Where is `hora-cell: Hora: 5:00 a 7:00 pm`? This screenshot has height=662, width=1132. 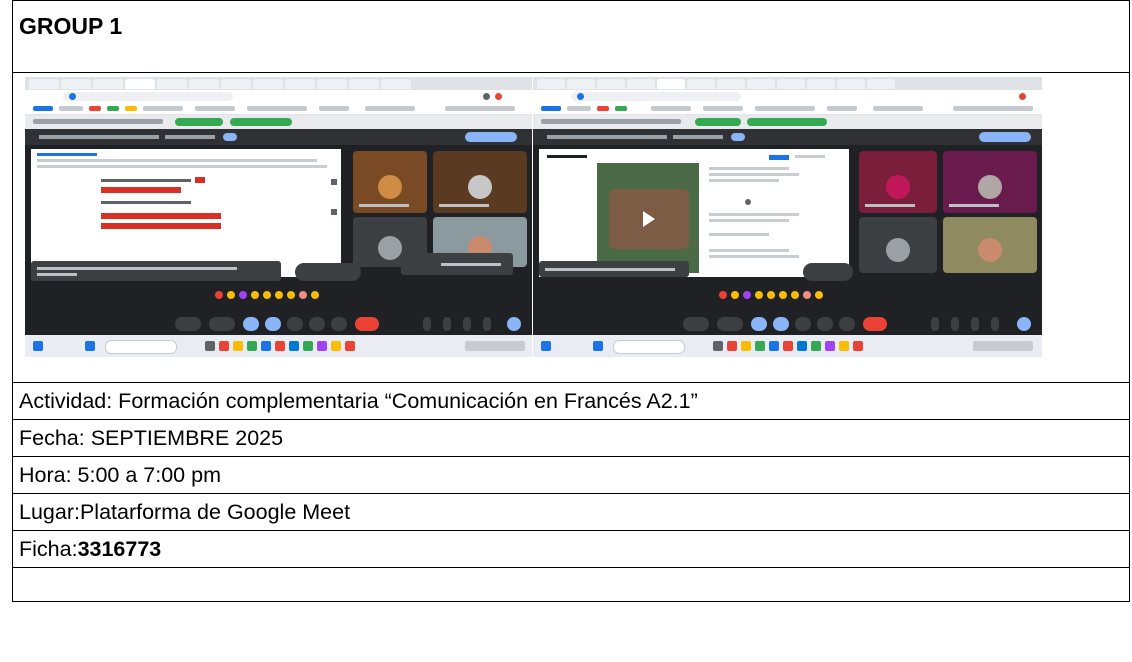
hora-cell: Hora: 5:00 a 7:00 pm is located at coordinates (571, 475).